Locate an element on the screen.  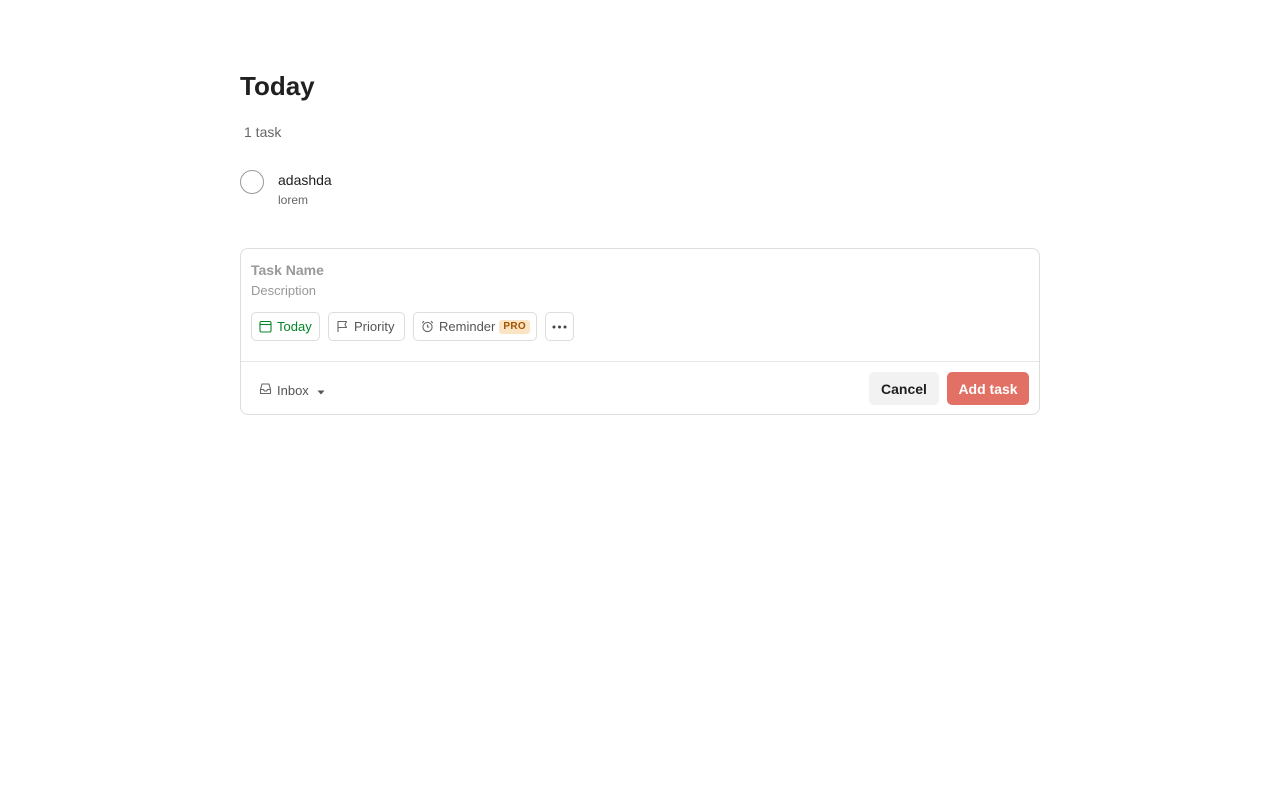
cancel-button: Cancel is located at coordinates (904, 388).